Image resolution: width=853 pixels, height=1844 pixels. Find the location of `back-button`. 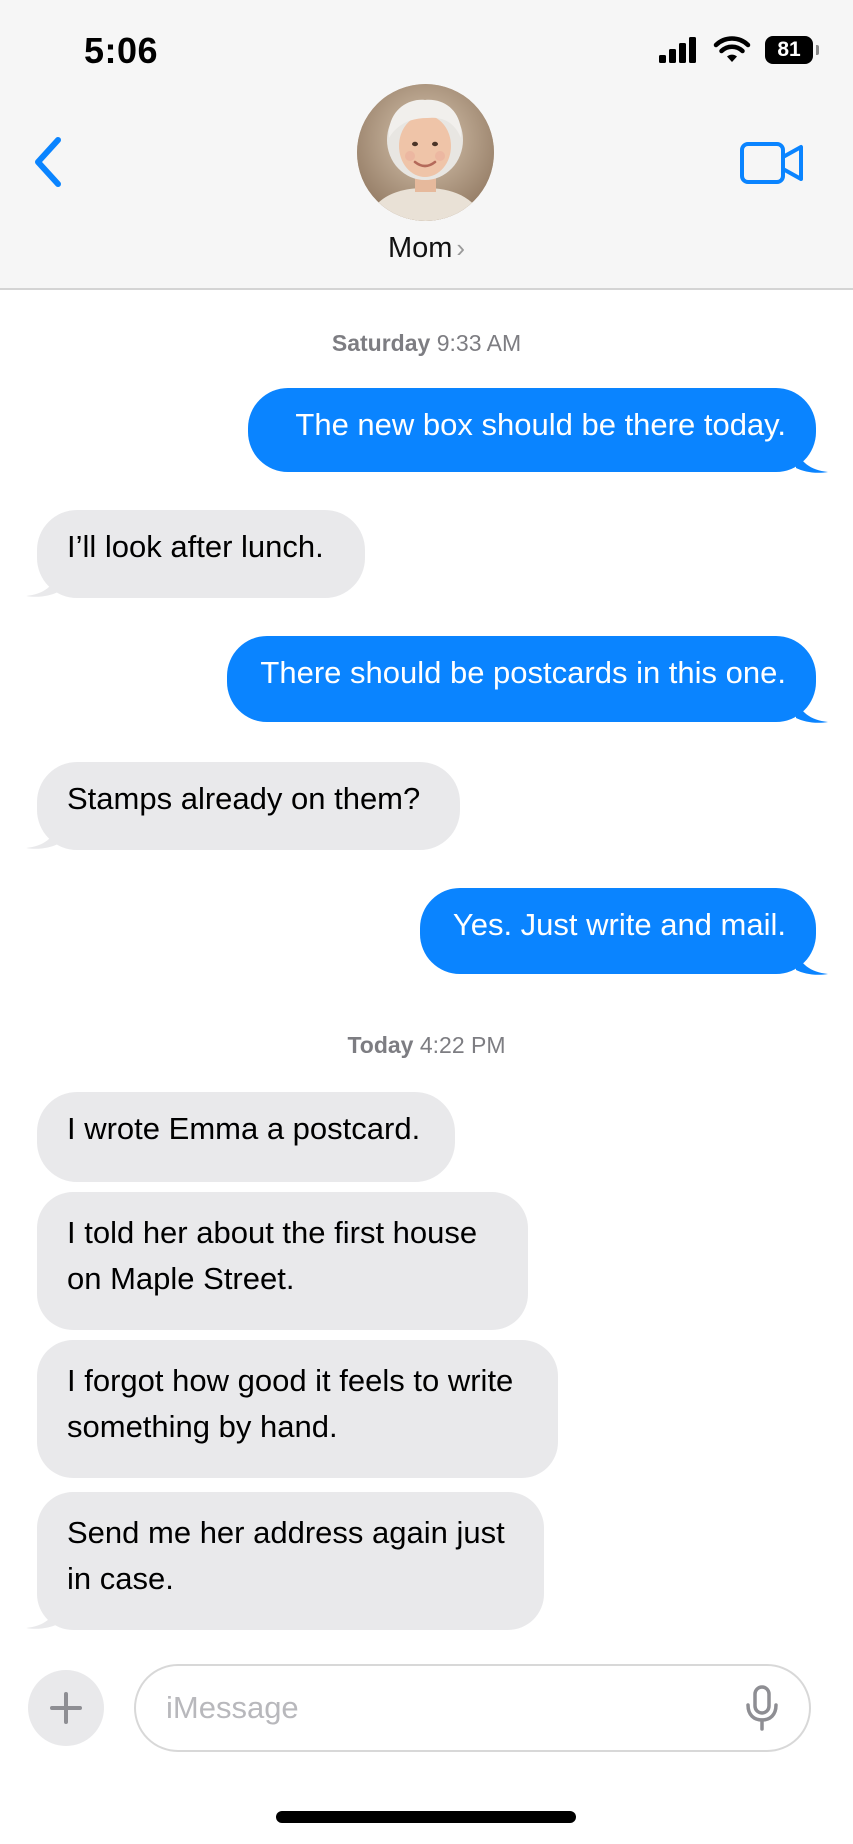

back-button is located at coordinates (48, 162).